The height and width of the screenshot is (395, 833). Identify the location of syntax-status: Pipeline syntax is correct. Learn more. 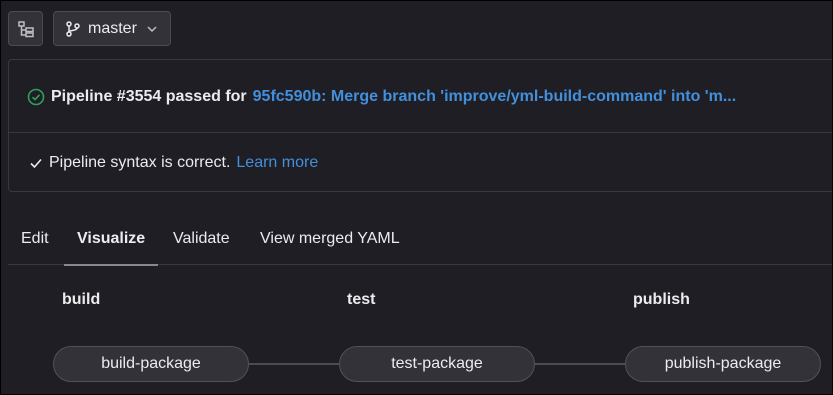
(173, 163).